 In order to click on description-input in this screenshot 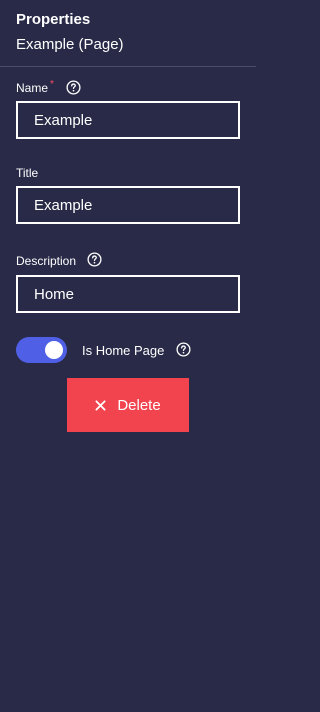, I will do `click(128, 294)`.